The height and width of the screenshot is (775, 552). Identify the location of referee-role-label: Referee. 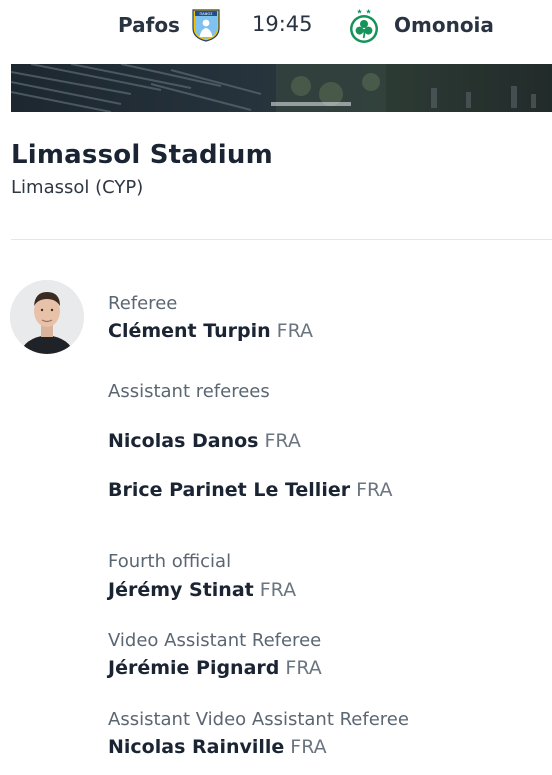
(143, 303).